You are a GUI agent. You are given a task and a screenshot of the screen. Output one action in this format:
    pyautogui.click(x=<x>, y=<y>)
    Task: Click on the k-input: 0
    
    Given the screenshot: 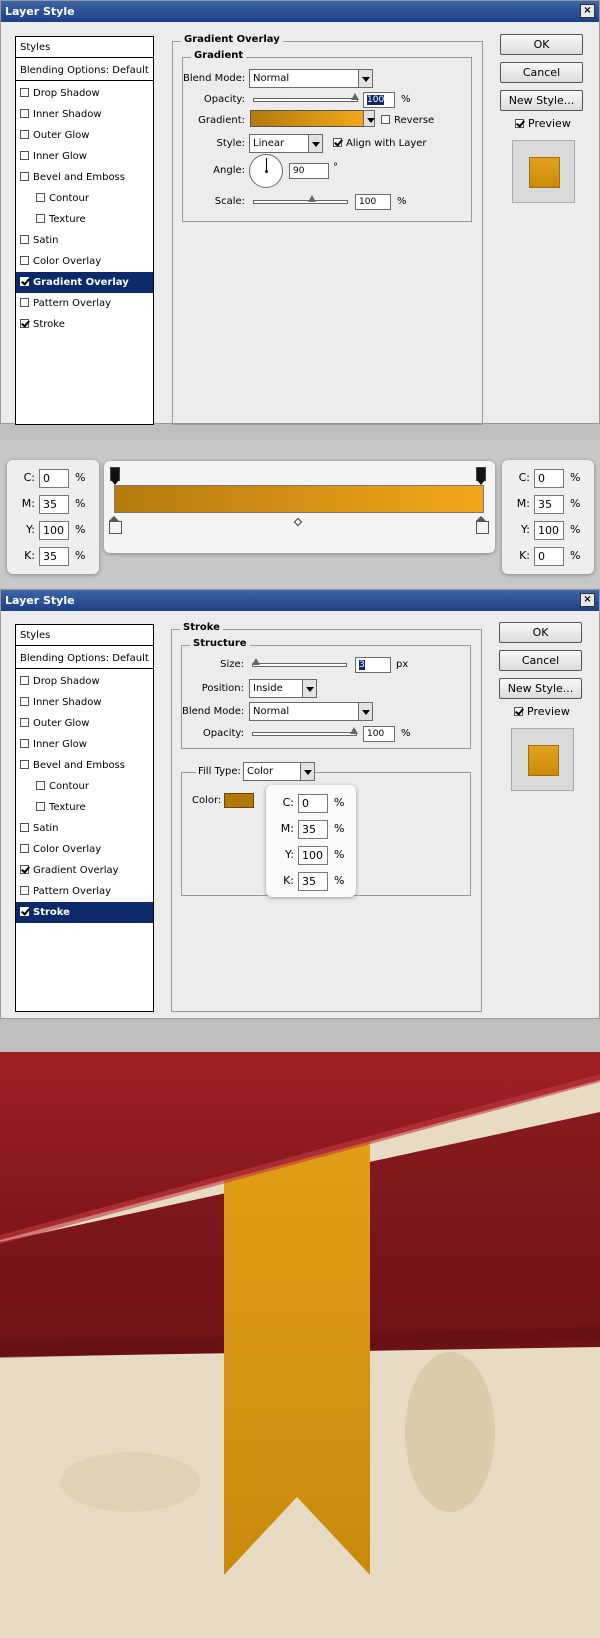 What is the action you would take?
    pyautogui.click(x=549, y=556)
    